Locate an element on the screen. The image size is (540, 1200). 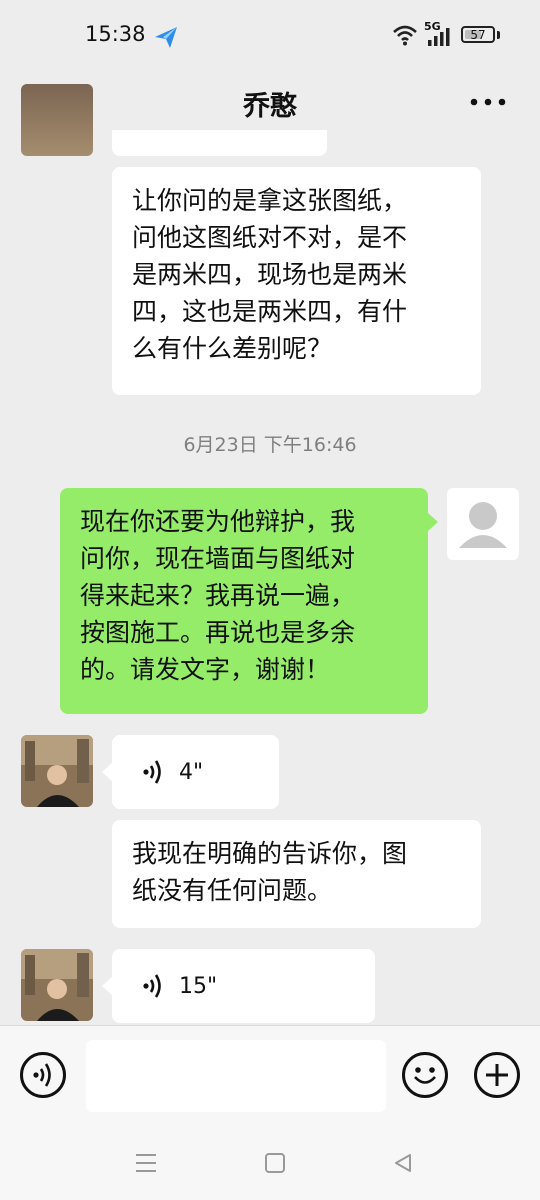
status-time: 15:38 is located at coordinates (115, 34).